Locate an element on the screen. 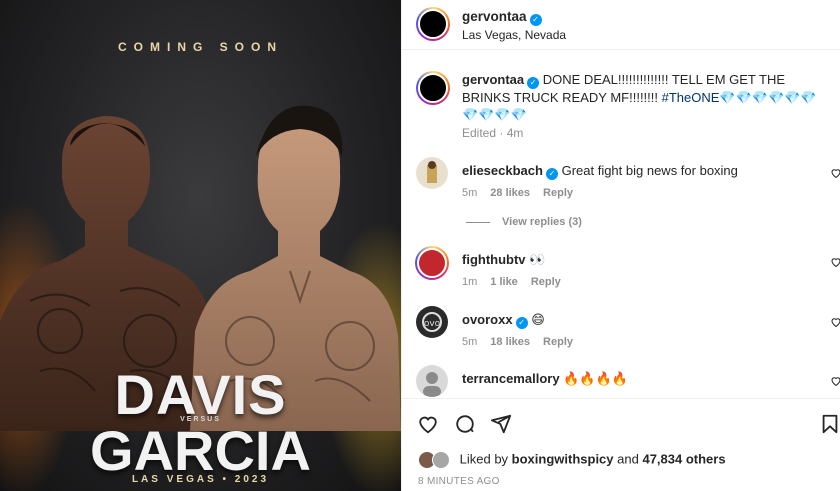 This screenshot has height=491, width=840. comment-avatar-image: ovo is located at coordinates (432, 322).